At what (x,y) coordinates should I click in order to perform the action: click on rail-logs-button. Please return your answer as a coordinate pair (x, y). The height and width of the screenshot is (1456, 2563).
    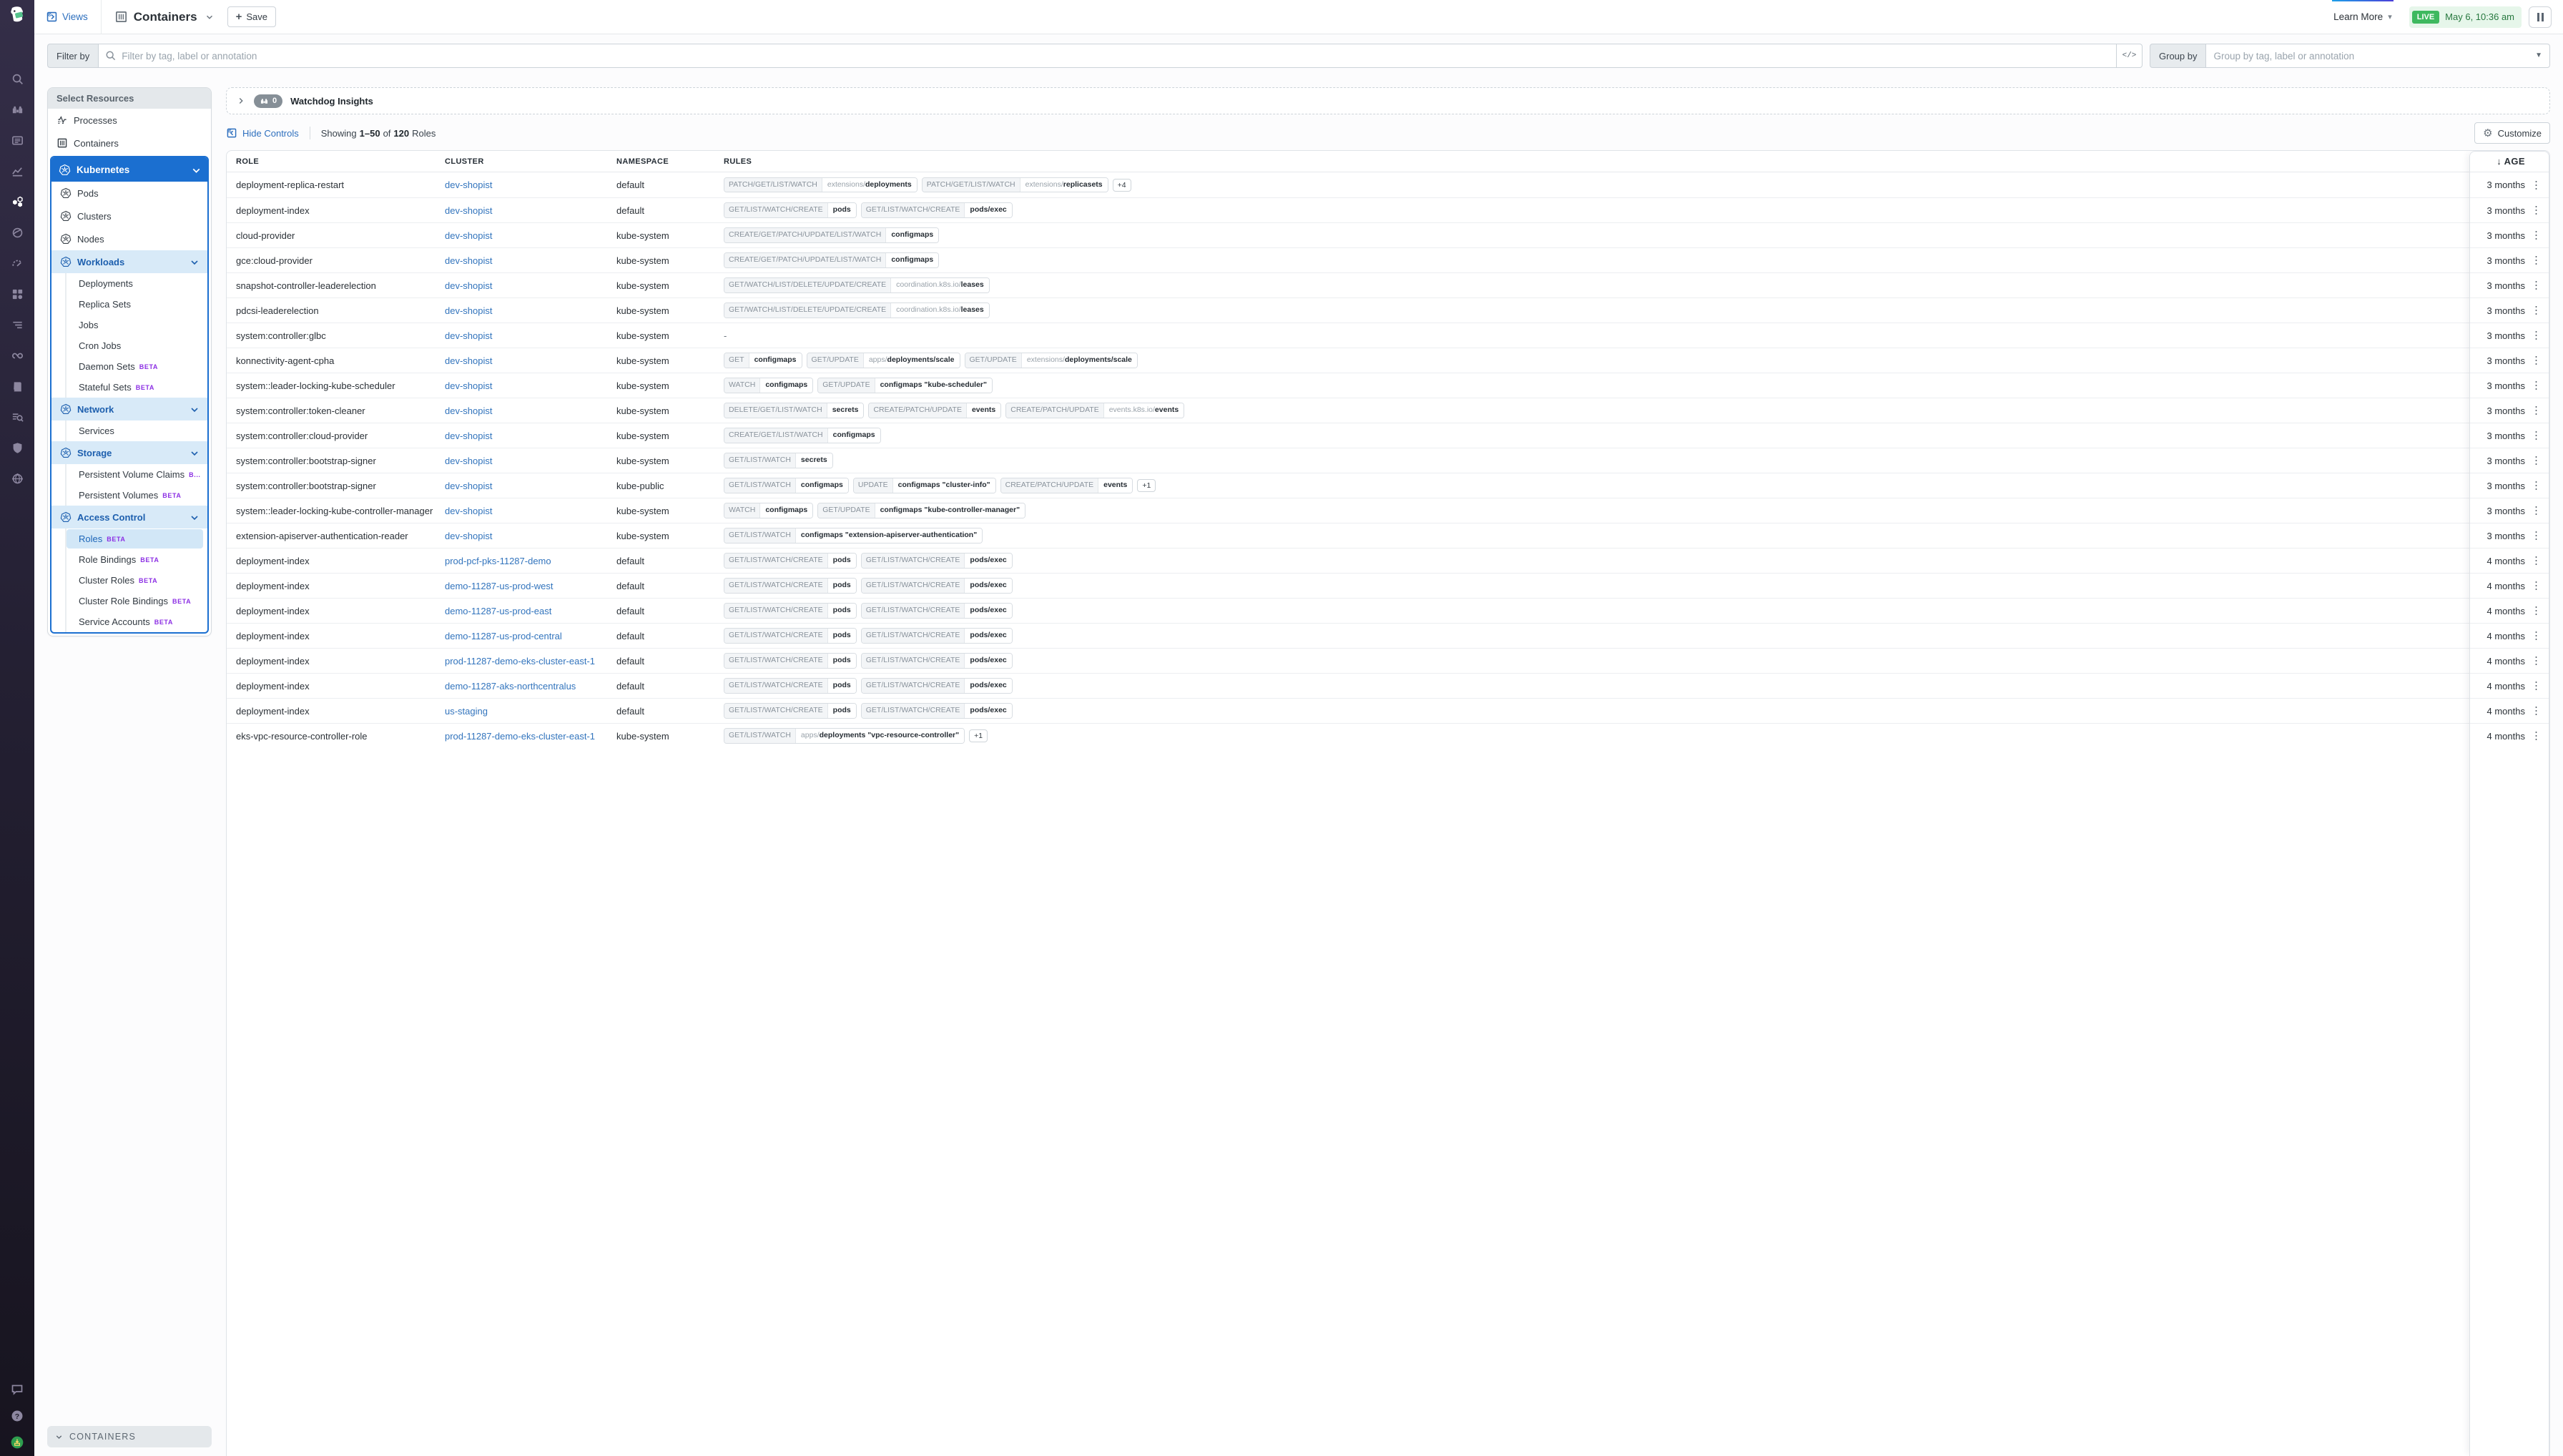
    Looking at the image, I should click on (17, 140).